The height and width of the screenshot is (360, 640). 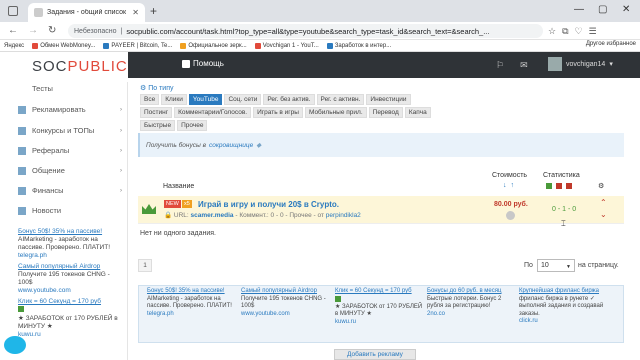 I want to click on col-cost: Стоимость, so click(x=510, y=175).